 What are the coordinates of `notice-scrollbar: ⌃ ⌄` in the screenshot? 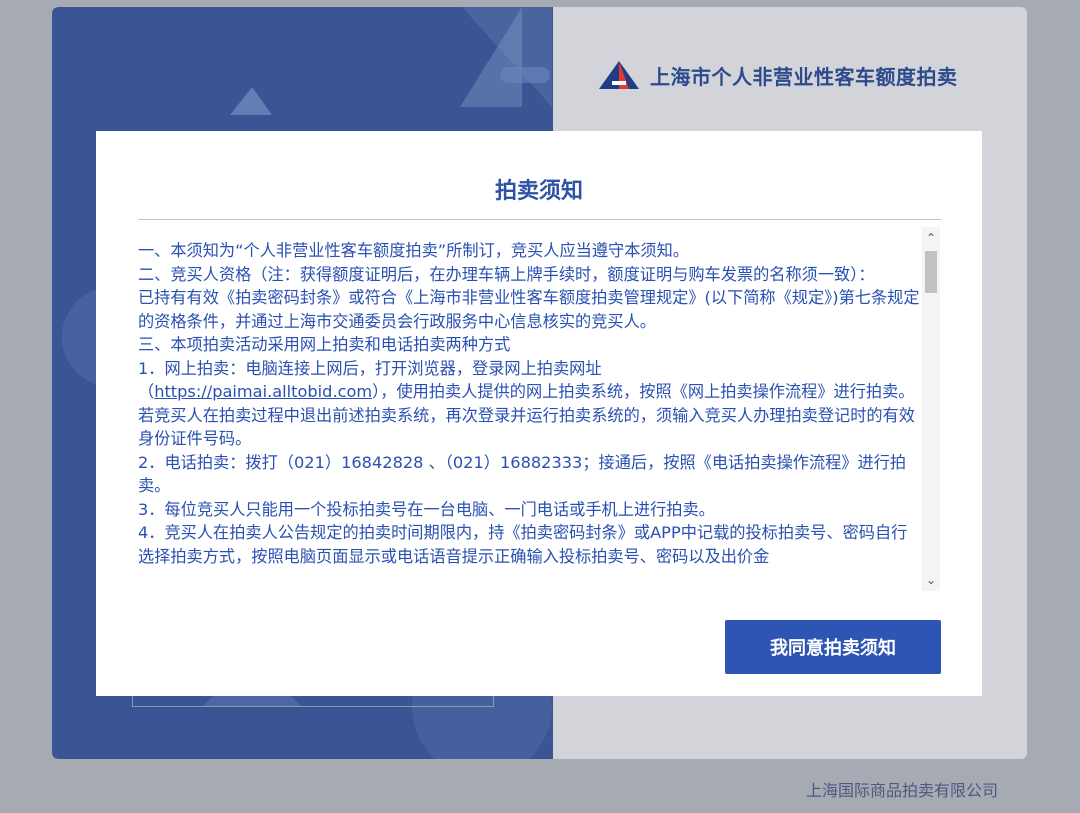 It's located at (931, 409).